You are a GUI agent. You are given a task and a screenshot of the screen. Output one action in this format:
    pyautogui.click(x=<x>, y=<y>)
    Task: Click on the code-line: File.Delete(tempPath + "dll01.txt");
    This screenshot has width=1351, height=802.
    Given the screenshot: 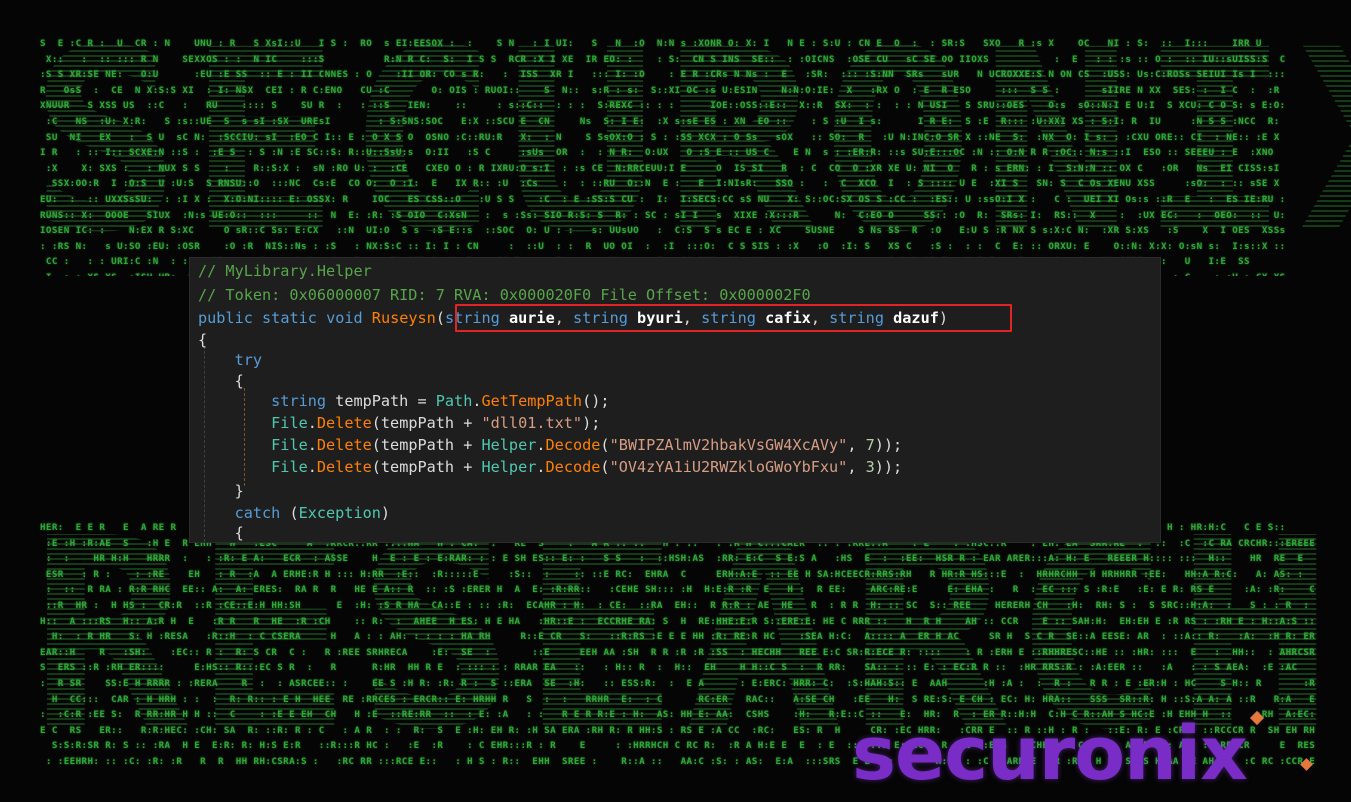 What is the action you would take?
    pyautogui.click(x=399, y=423)
    